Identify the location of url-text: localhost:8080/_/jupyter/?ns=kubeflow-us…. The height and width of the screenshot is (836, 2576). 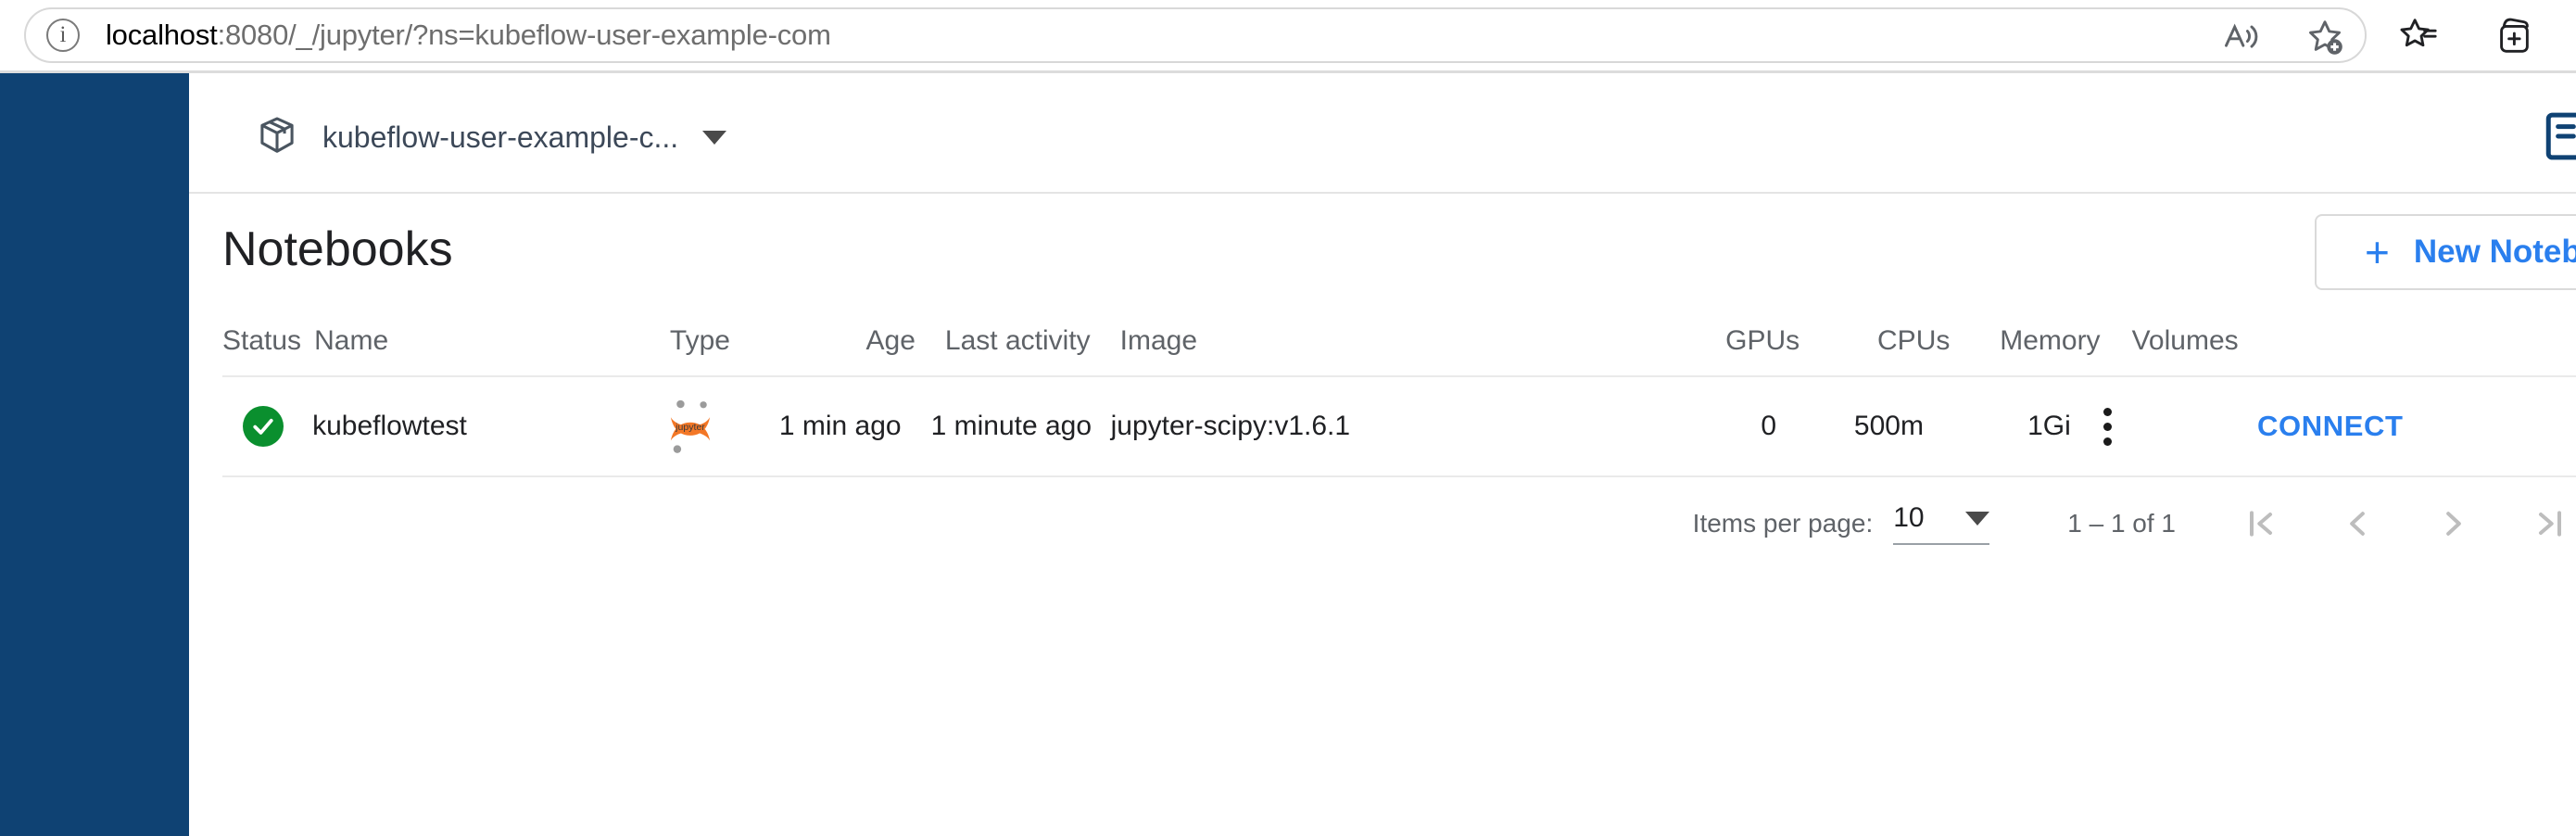
(469, 35).